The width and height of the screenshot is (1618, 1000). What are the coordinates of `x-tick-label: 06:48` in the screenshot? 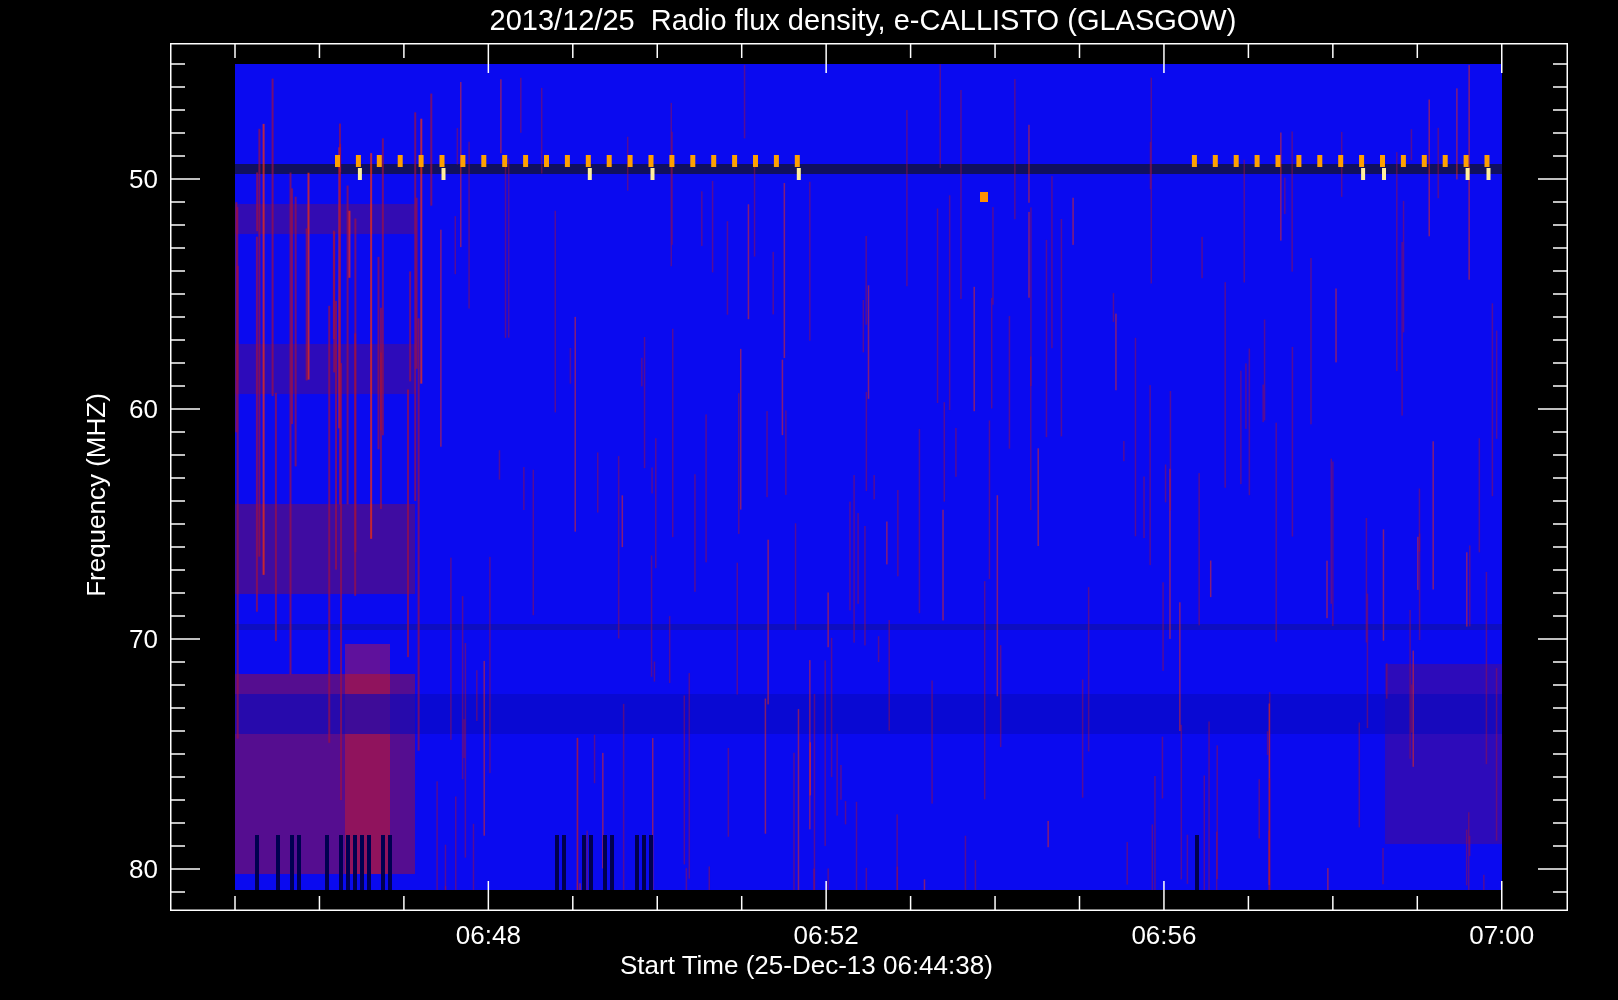 It's located at (488, 935).